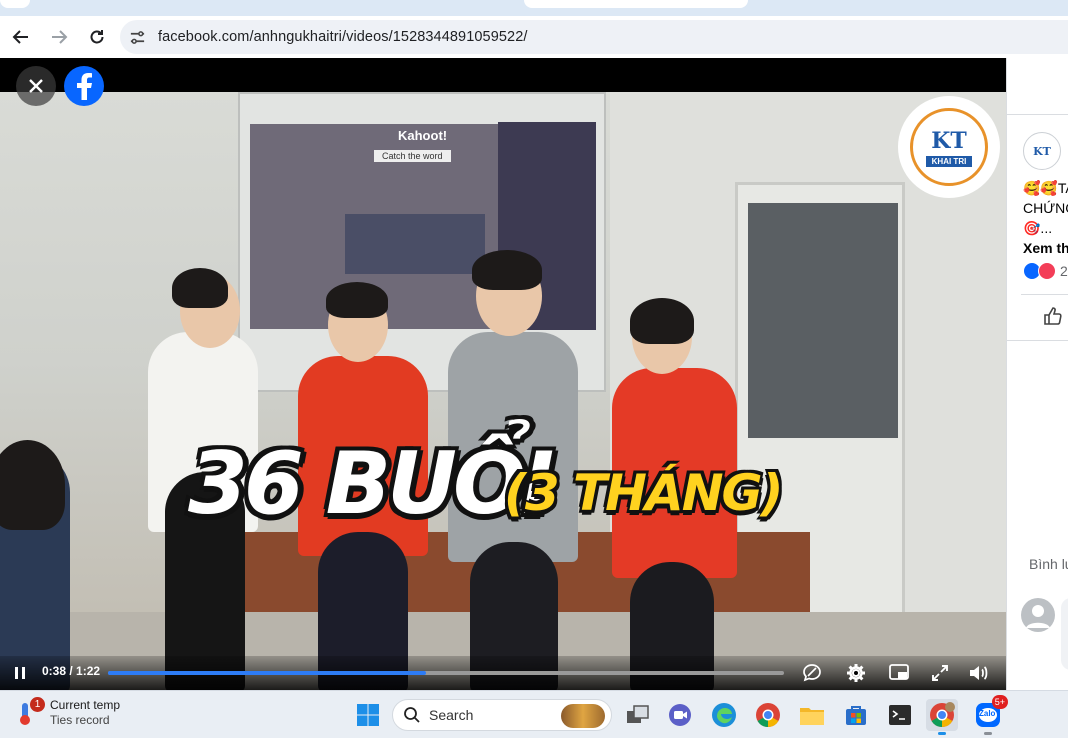  Describe the element at coordinates (267, 673) in the screenshot. I see `progress-fill` at that location.